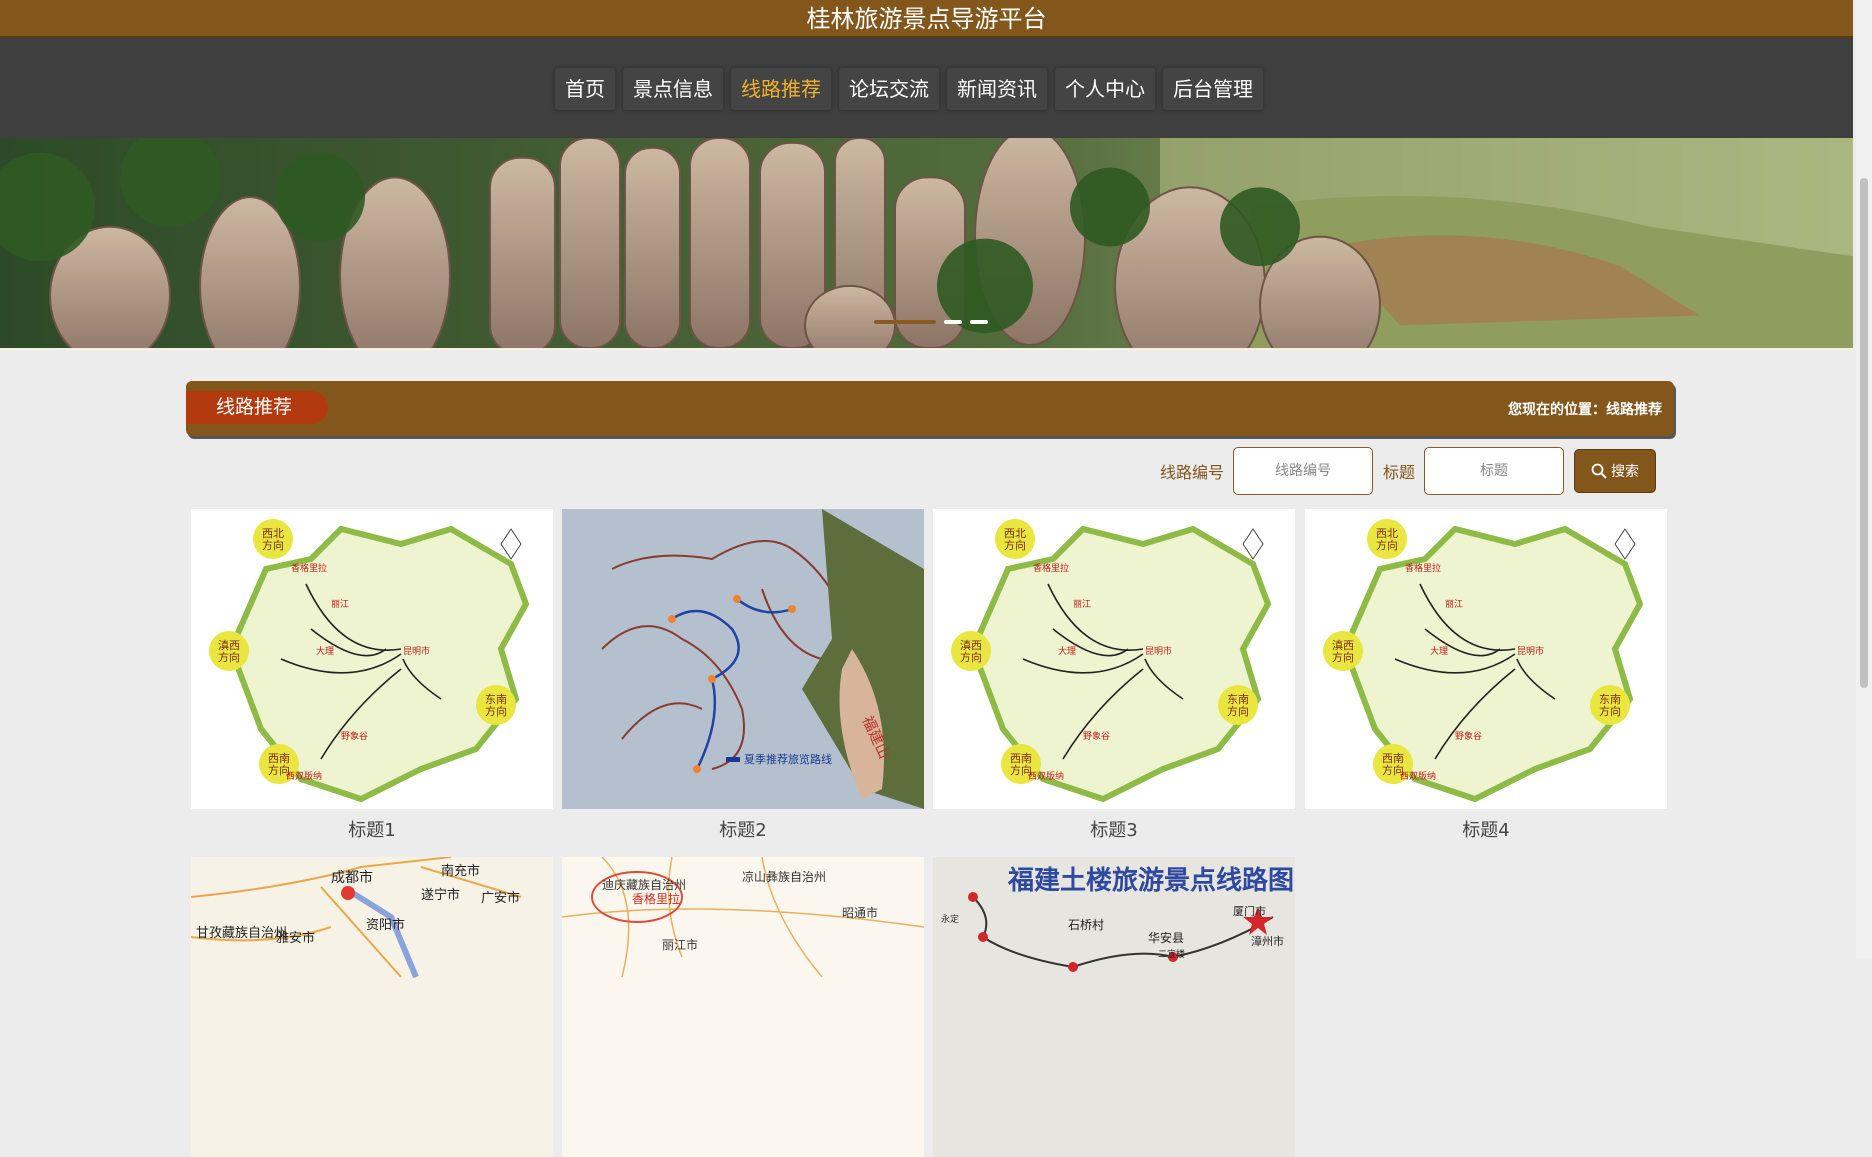 This screenshot has height=1157, width=1872. I want to click on nav-item-news: 新闻资讯, so click(997, 89).